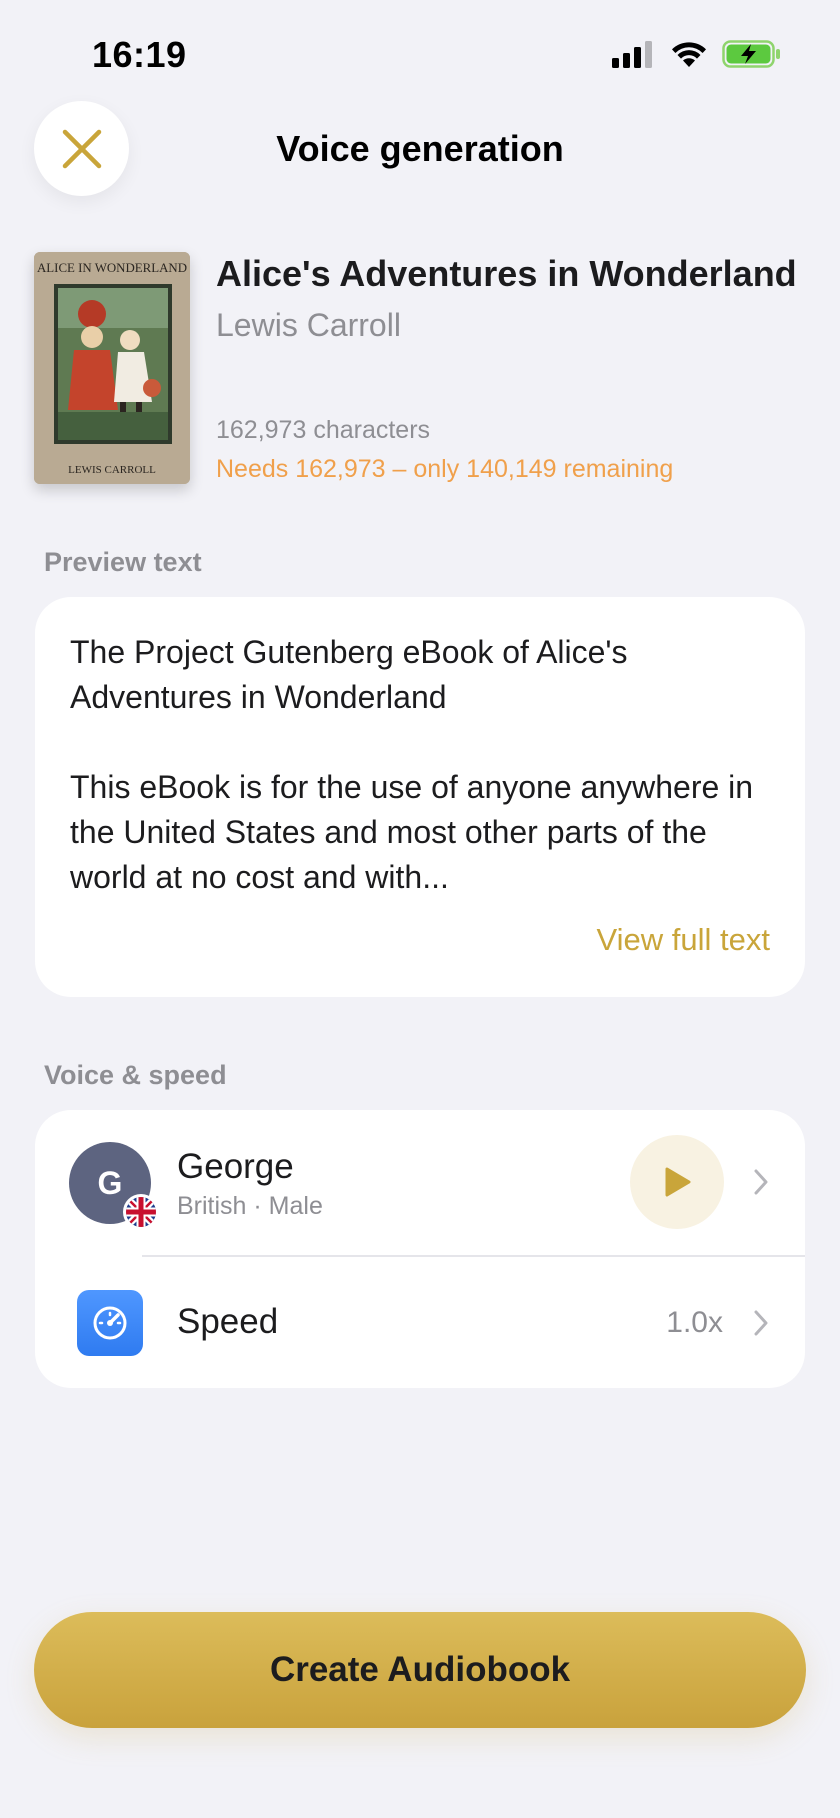  What do you see at coordinates (112, 267) in the screenshot?
I see `cover-title-text: ALICE IN WONDERLAND` at bounding box center [112, 267].